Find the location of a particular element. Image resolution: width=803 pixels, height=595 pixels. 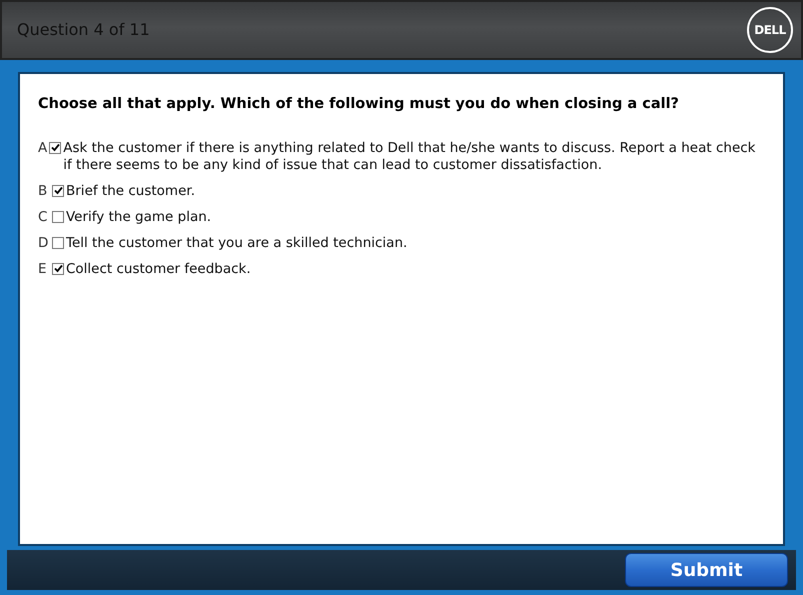

option-letter: D is located at coordinates (44, 243).